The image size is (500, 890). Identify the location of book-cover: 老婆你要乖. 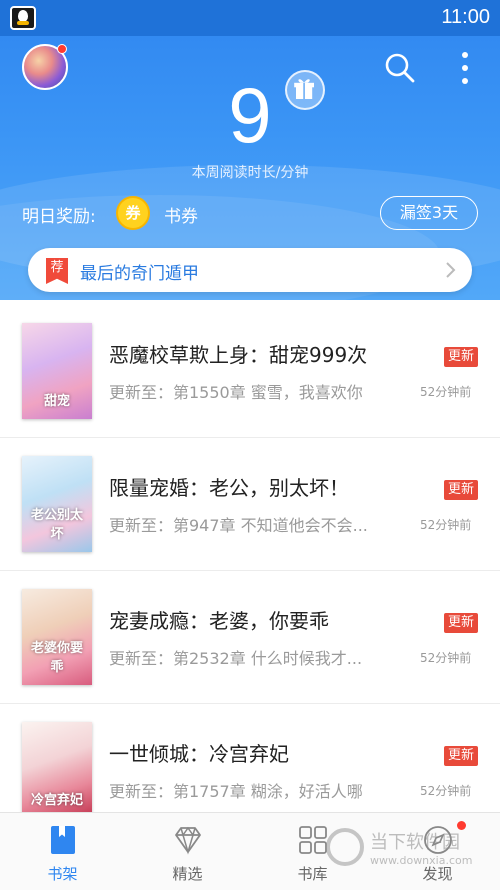
(57, 637).